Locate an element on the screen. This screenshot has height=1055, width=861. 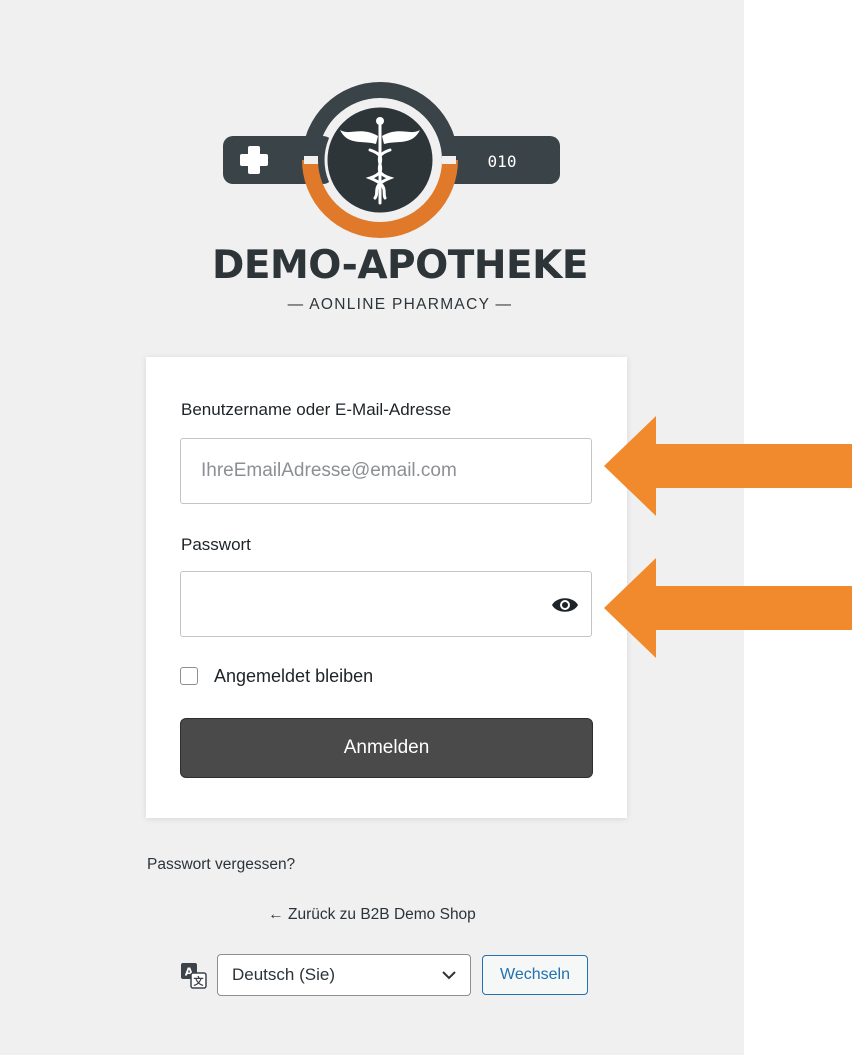
site-logo: 010 DEMO-APOTHEKE — AONLINE PHARMACY — is located at coordinates (400, 203).